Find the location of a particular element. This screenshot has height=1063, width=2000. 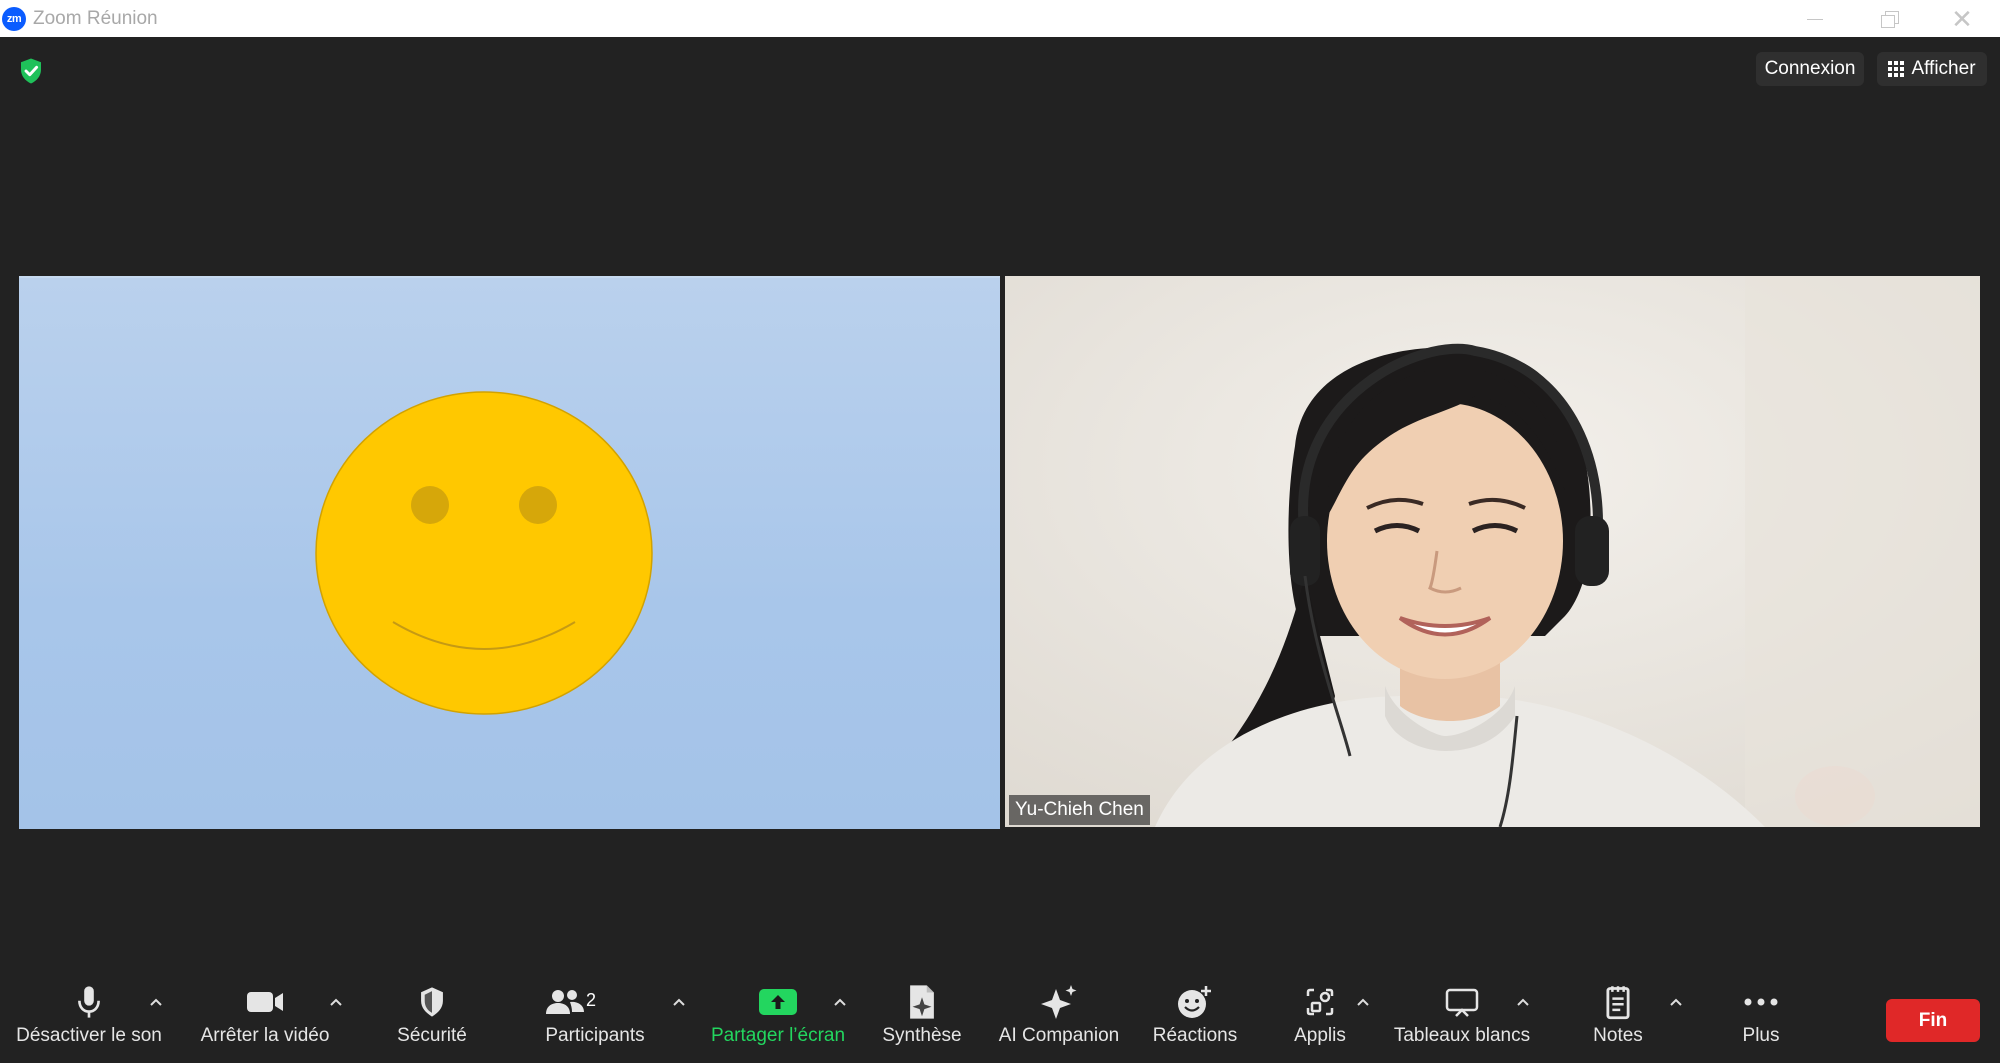

document-sparkle-icon is located at coordinates (922, 1002).